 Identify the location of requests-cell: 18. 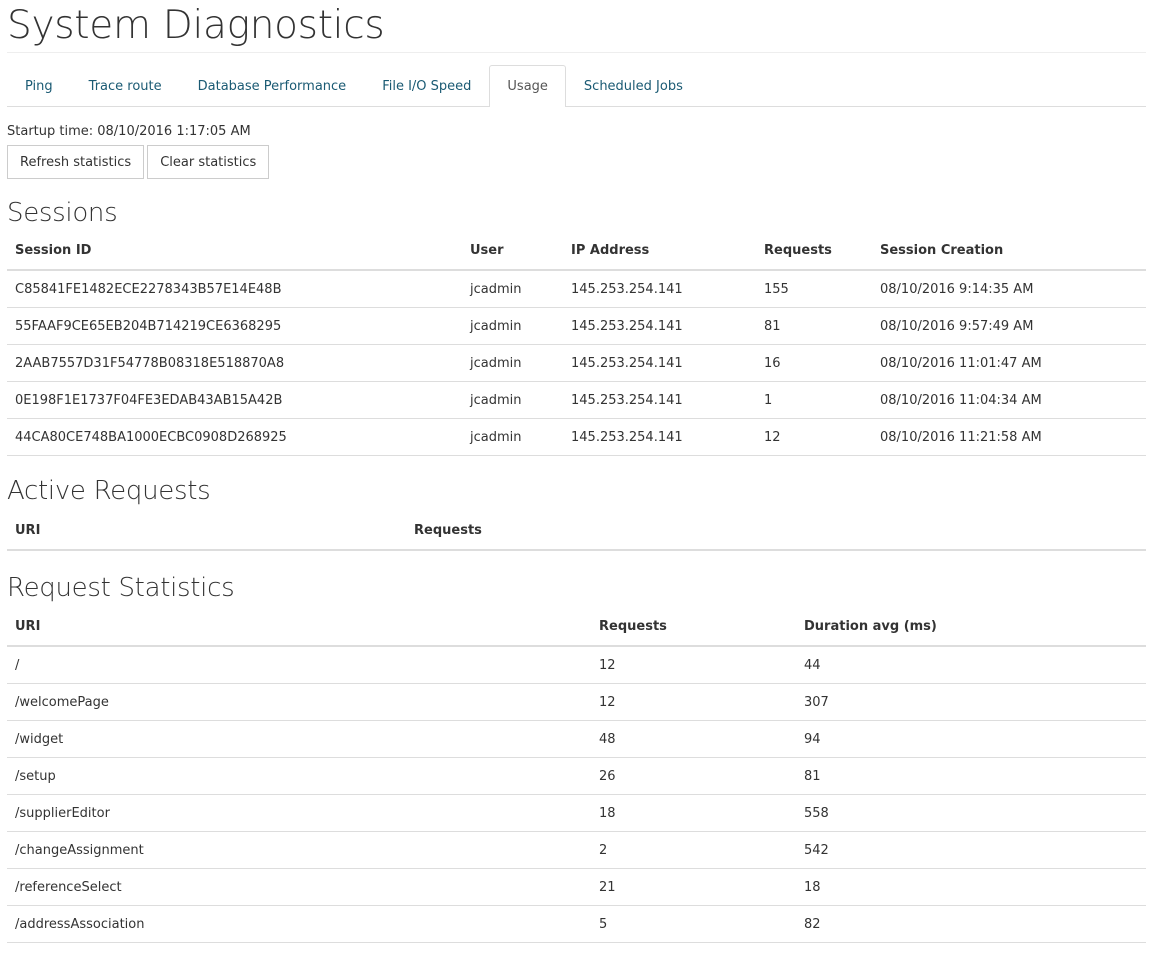
(693, 813).